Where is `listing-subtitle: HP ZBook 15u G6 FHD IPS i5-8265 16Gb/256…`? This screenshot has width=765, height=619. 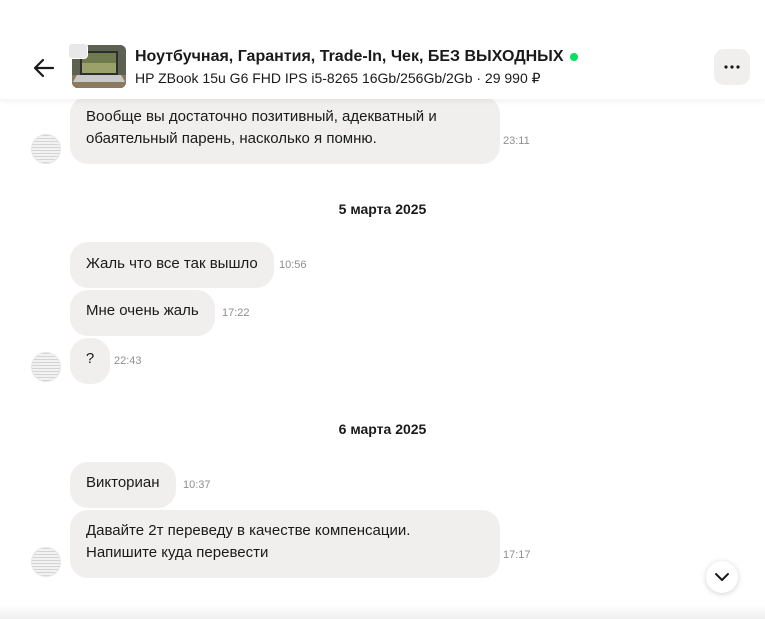 listing-subtitle: HP ZBook 15u G6 FHD IPS i5-8265 16Gb/256… is located at coordinates (338, 78).